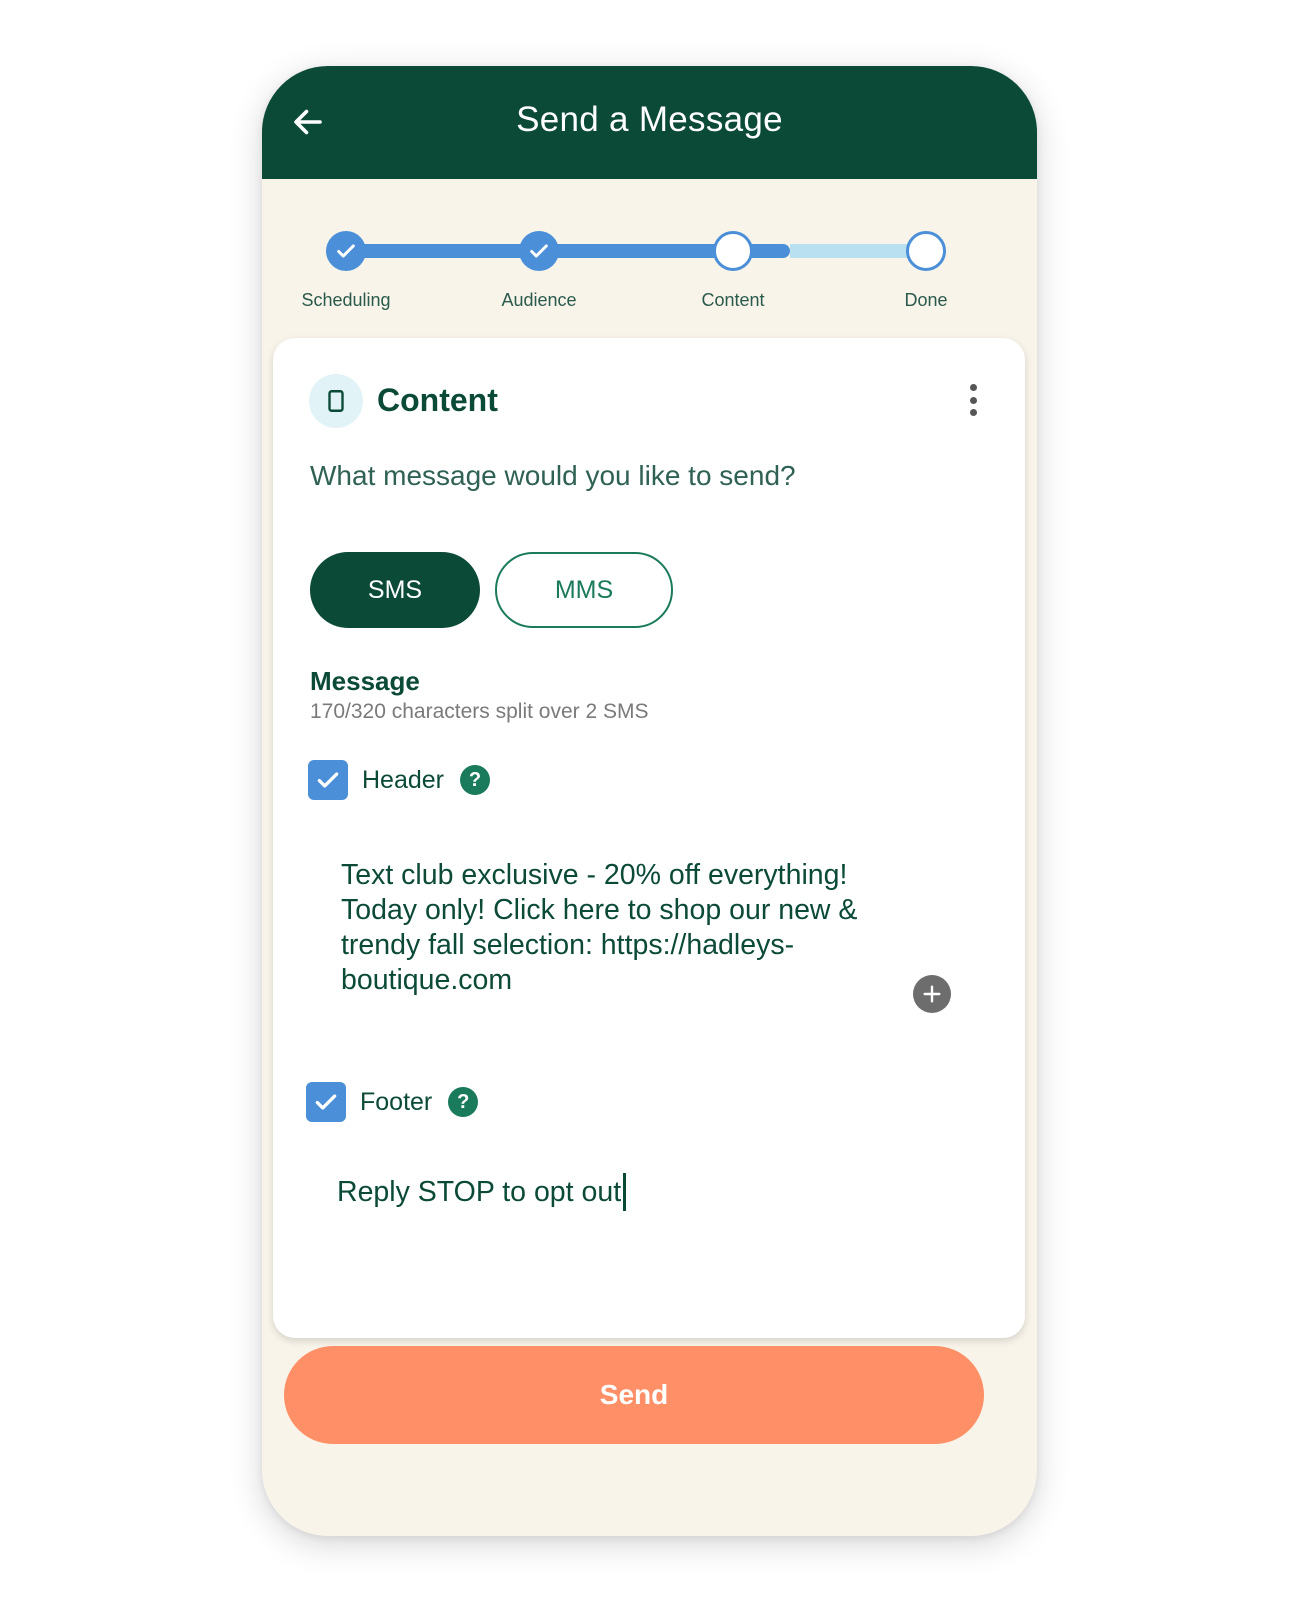  Describe the element at coordinates (403, 779) in the screenshot. I see `header-label: Header` at that location.